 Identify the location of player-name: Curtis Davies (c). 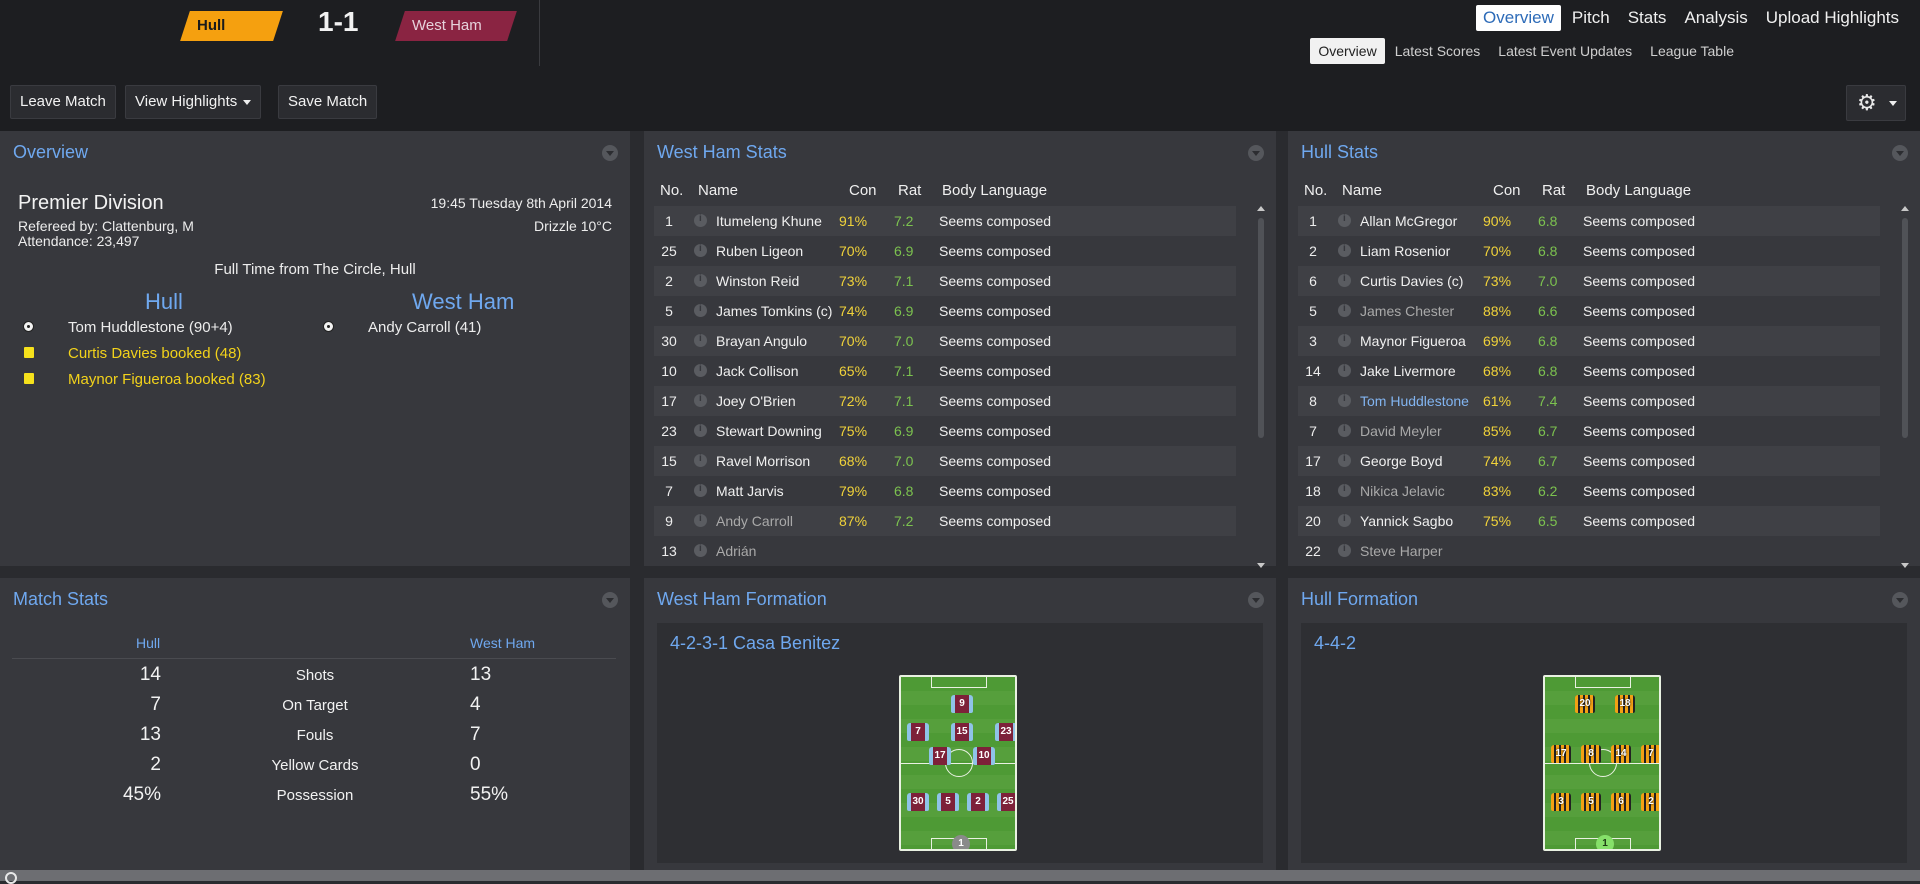
(1411, 281).